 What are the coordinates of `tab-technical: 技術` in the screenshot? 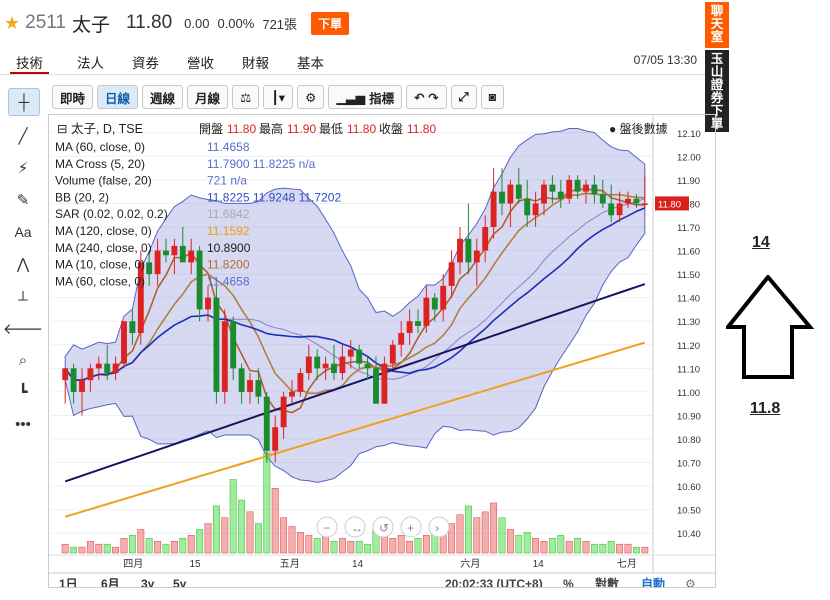 It's located at (29, 61).